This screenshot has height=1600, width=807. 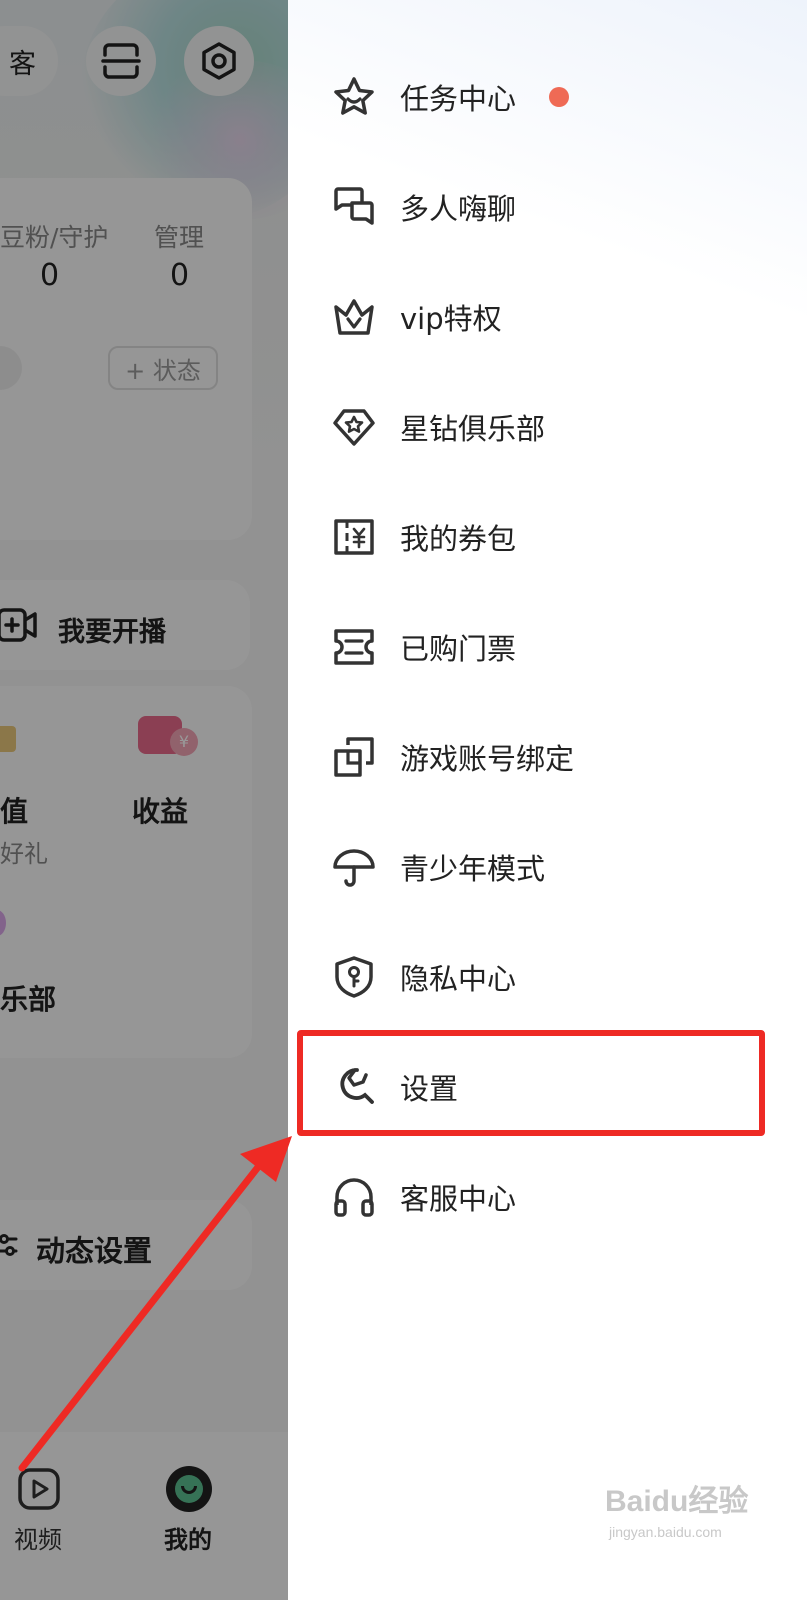 I want to click on drawer-item-label: 游戏账号绑定, so click(x=487, y=759).